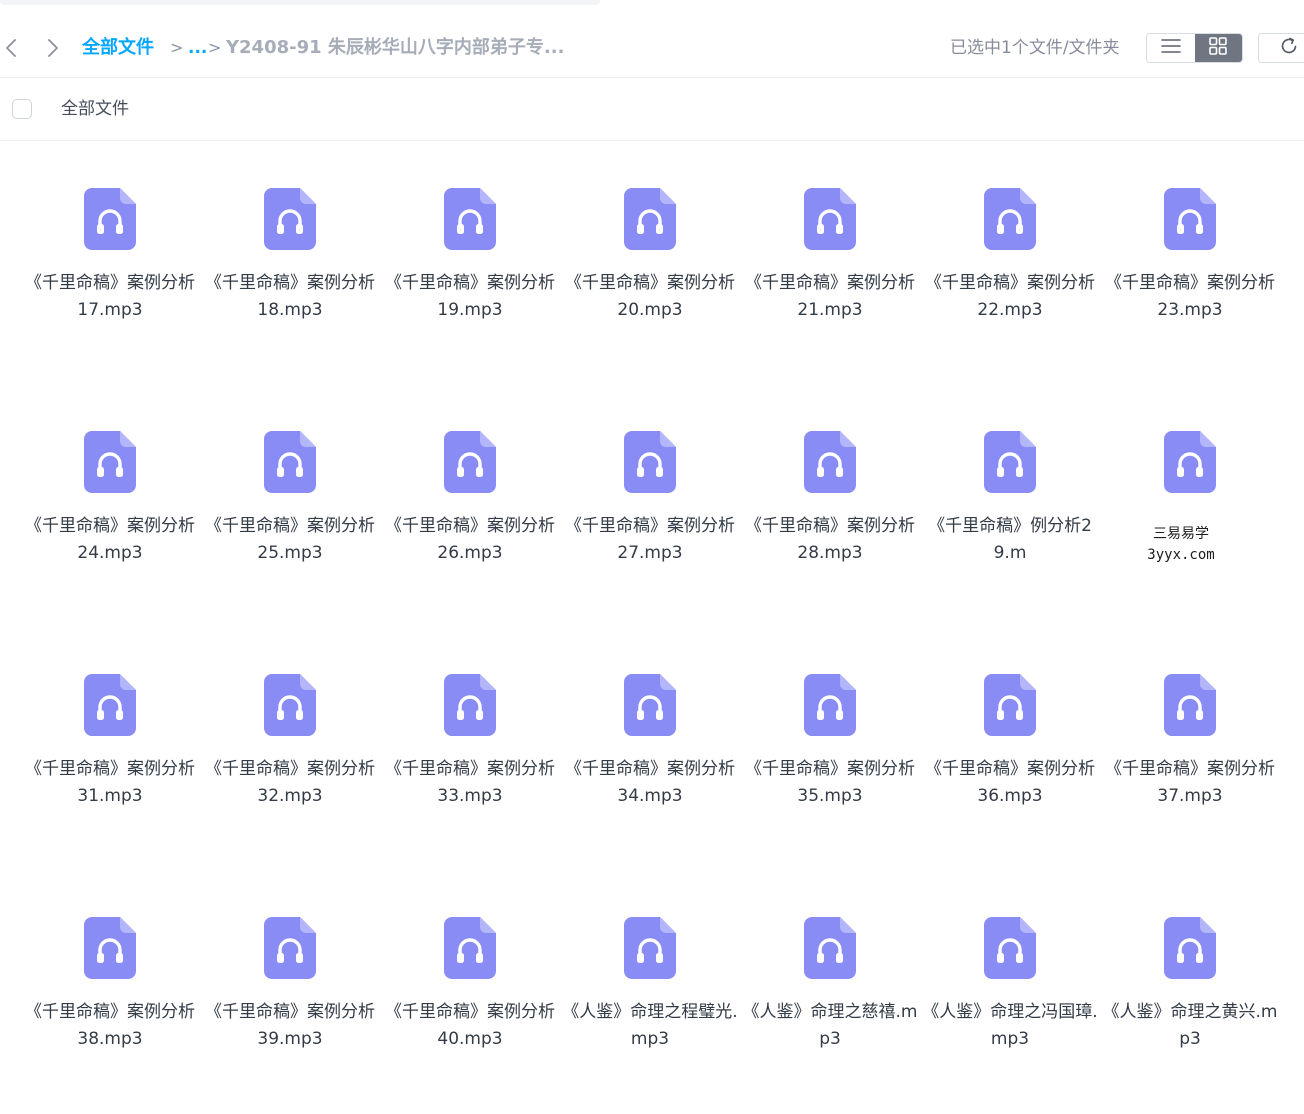 This screenshot has width=1304, height=1114. What do you see at coordinates (470, 1025) in the screenshot?
I see `file-name: 《千里命稿》案例分析40.mp3` at bounding box center [470, 1025].